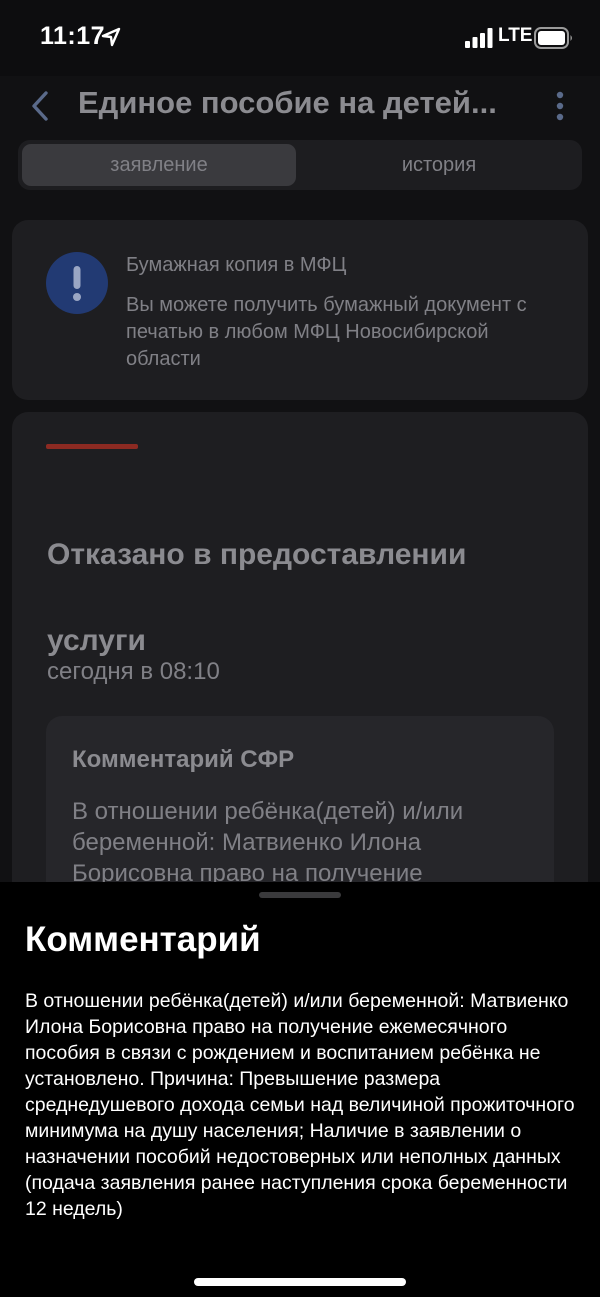 Image resolution: width=600 pixels, height=1297 pixels. Describe the element at coordinates (40, 106) in the screenshot. I see `chevron-left-icon` at that location.